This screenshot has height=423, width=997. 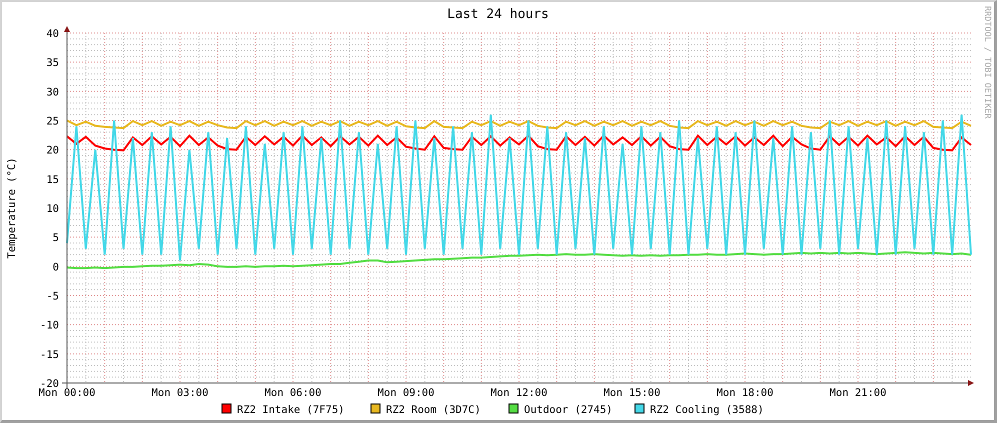 What do you see at coordinates (632, 393) in the screenshot?
I see `axis-label: Mon 15:00` at bounding box center [632, 393].